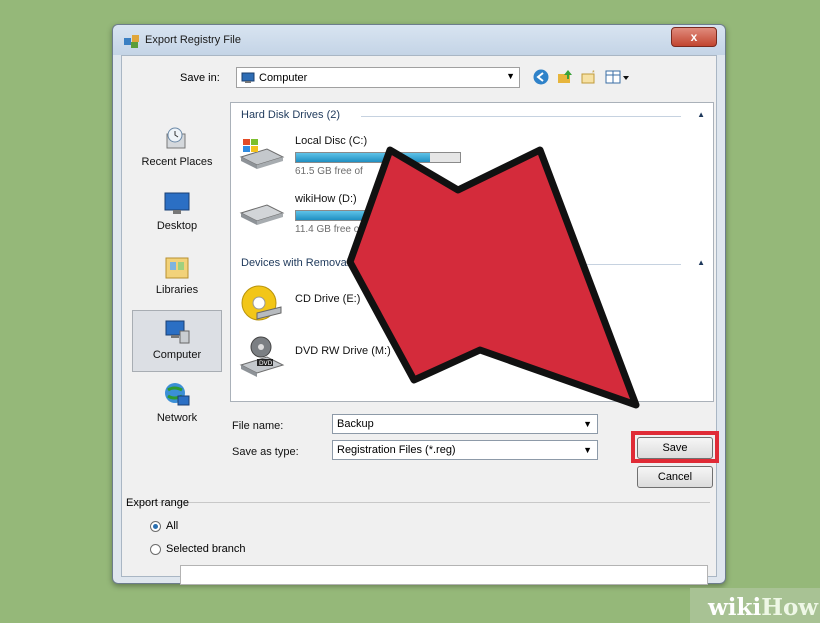 This screenshot has width=820, height=623. I want to click on save-in-dropdown: Computer ▼, so click(378, 77).